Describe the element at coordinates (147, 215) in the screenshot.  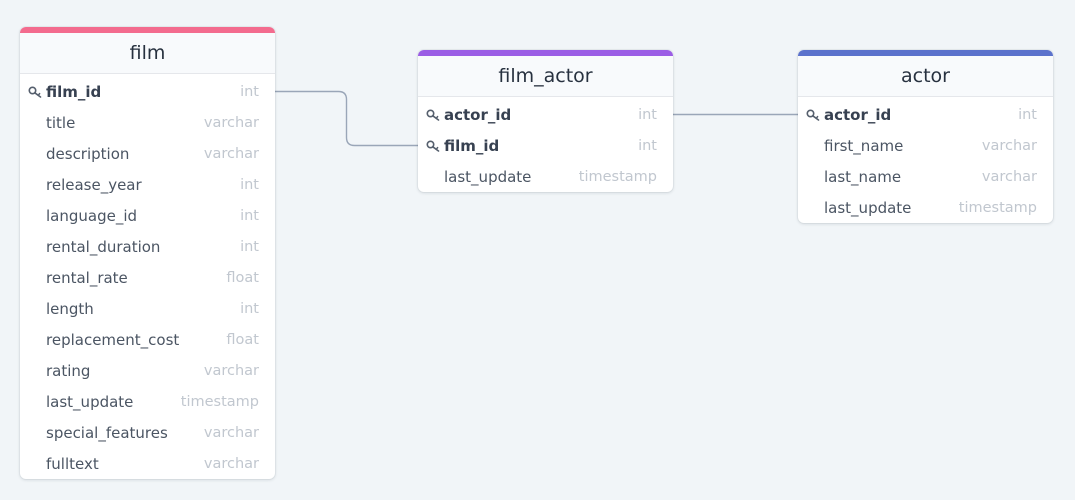
I see `column-row-language-id: language_id int` at that location.